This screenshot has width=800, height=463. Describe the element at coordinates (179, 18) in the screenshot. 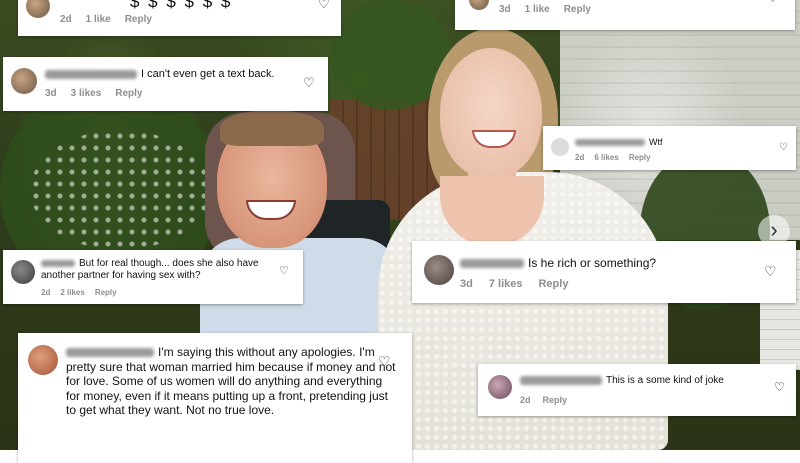

I see `comment-card: $ $ $ $ $ $ 2d 1 like Reply ♡` at that location.